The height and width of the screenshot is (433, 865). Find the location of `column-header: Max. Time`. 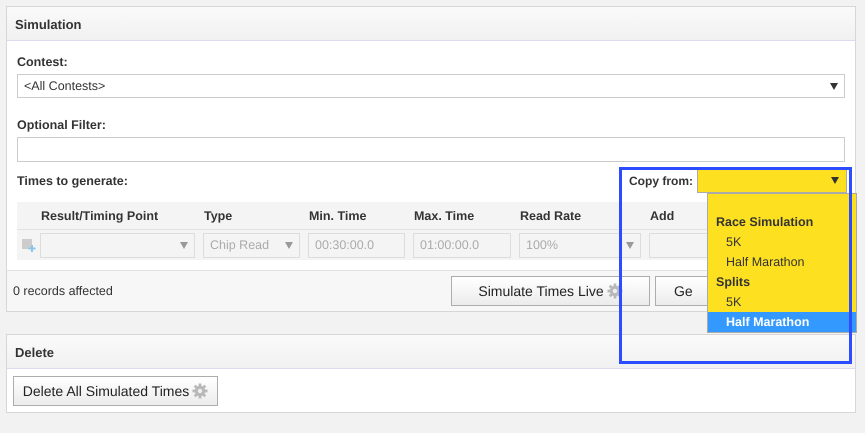

column-header: Max. Time is located at coordinates (444, 215).